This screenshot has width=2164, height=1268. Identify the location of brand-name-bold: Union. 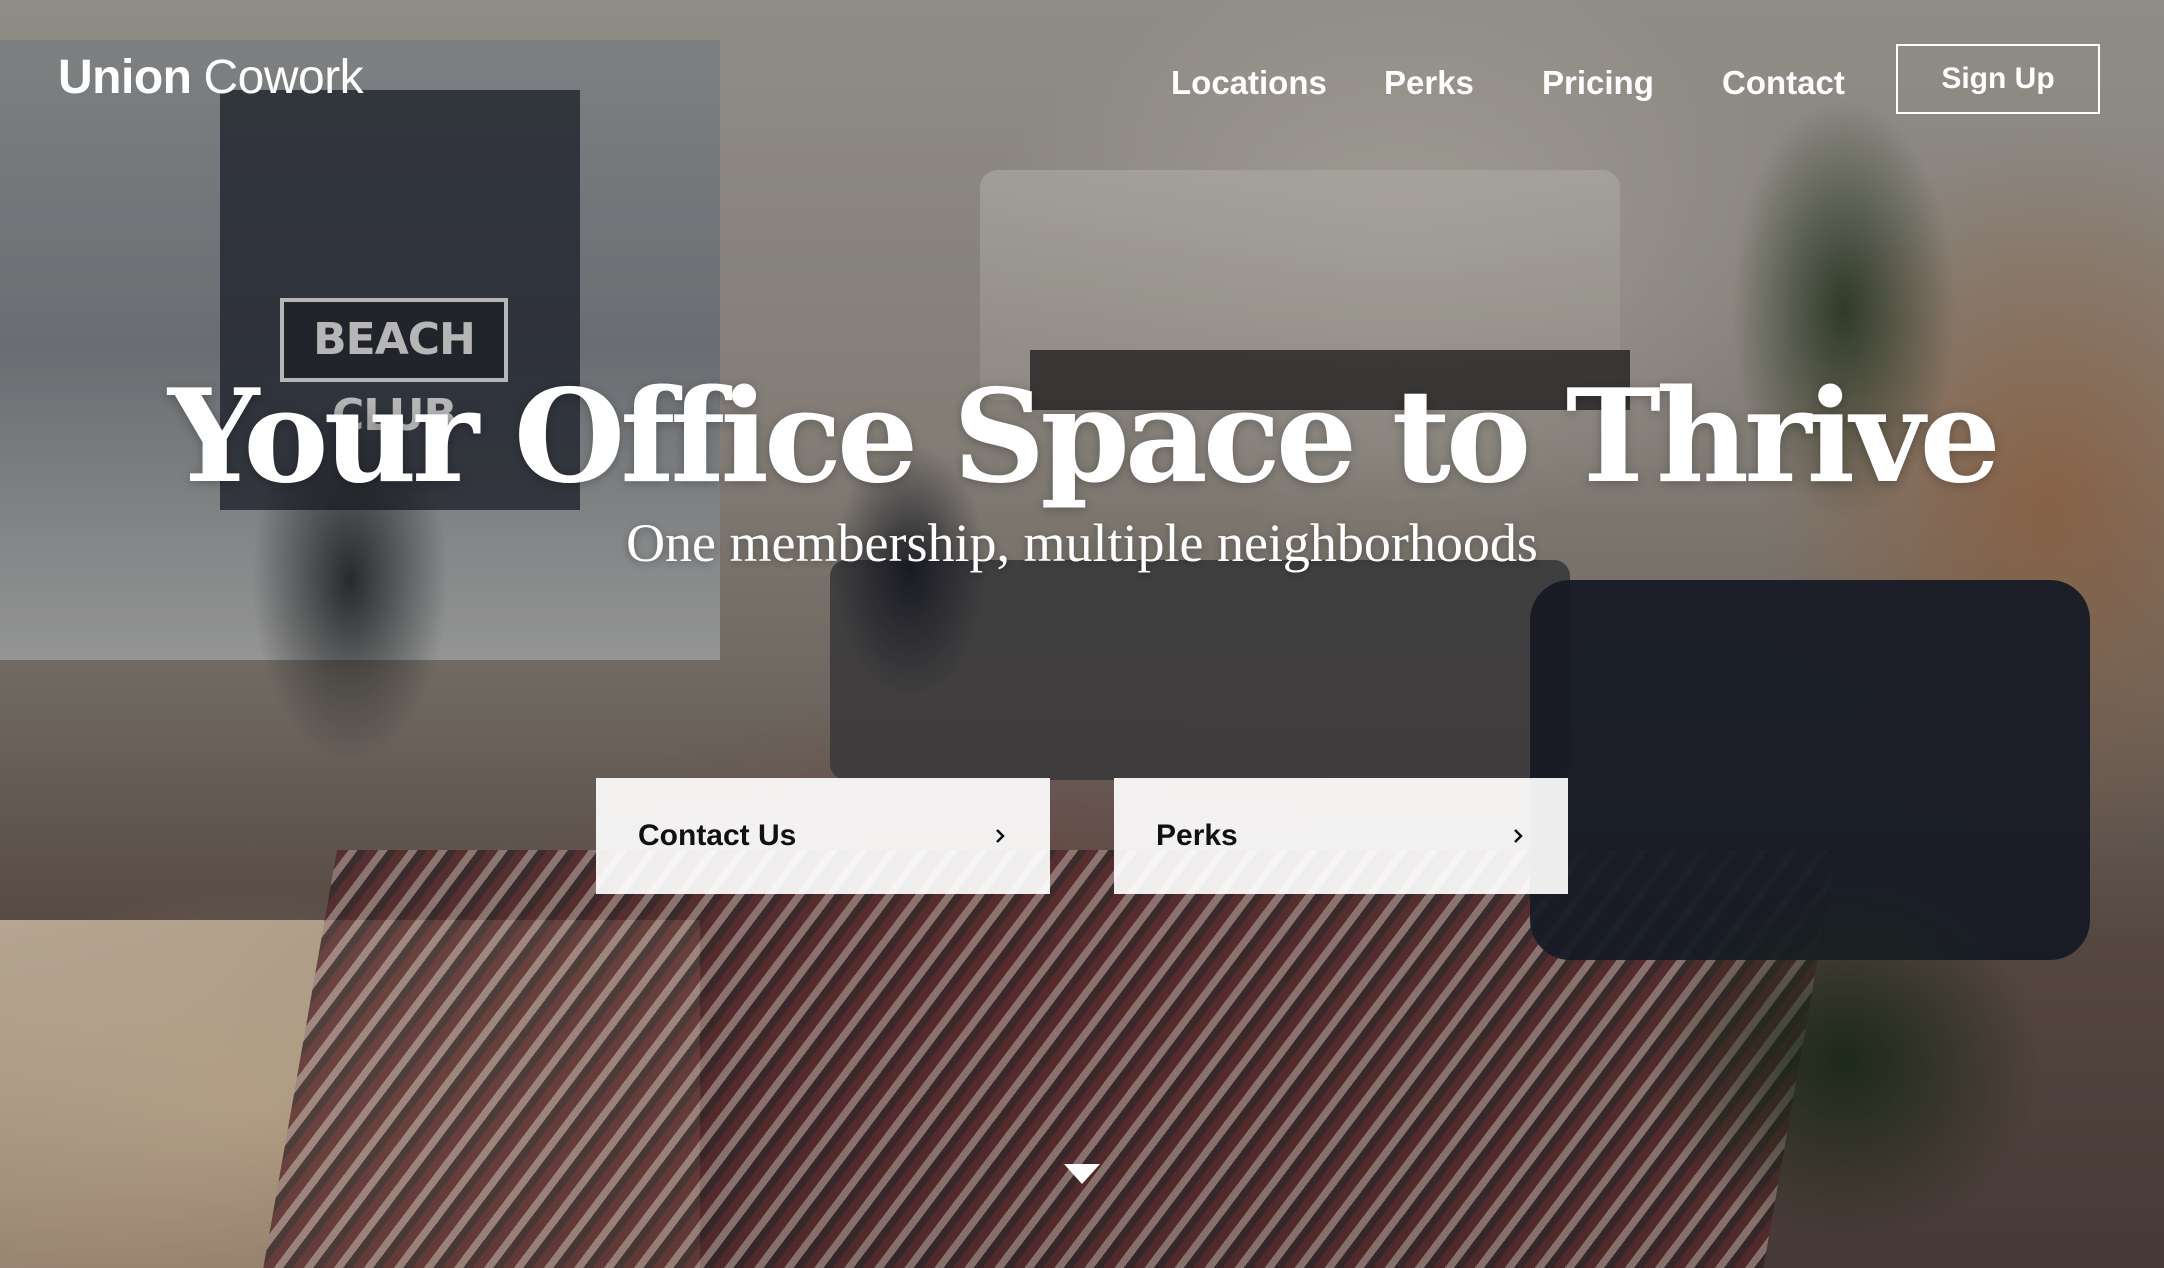
(125, 77).